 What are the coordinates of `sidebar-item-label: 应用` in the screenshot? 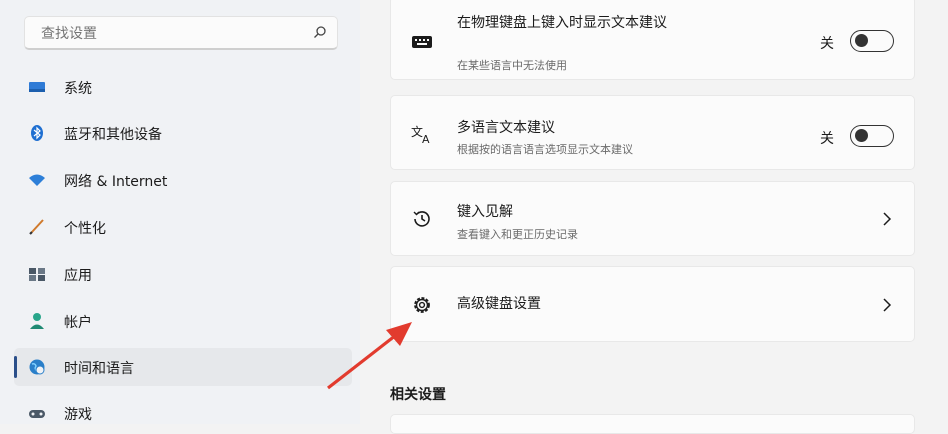 It's located at (78, 276).